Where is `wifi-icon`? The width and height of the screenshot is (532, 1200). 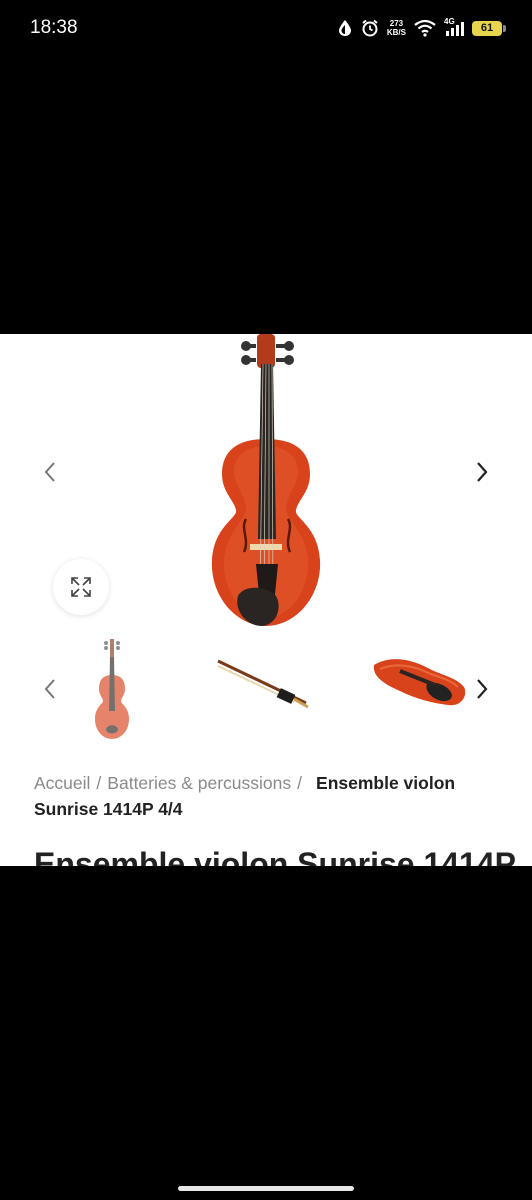
wifi-icon is located at coordinates (425, 28).